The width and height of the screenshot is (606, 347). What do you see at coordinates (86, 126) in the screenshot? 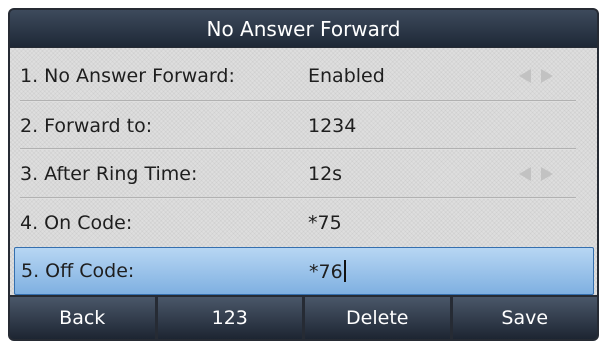
I see `setting-label: 2. Forward to:` at bounding box center [86, 126].